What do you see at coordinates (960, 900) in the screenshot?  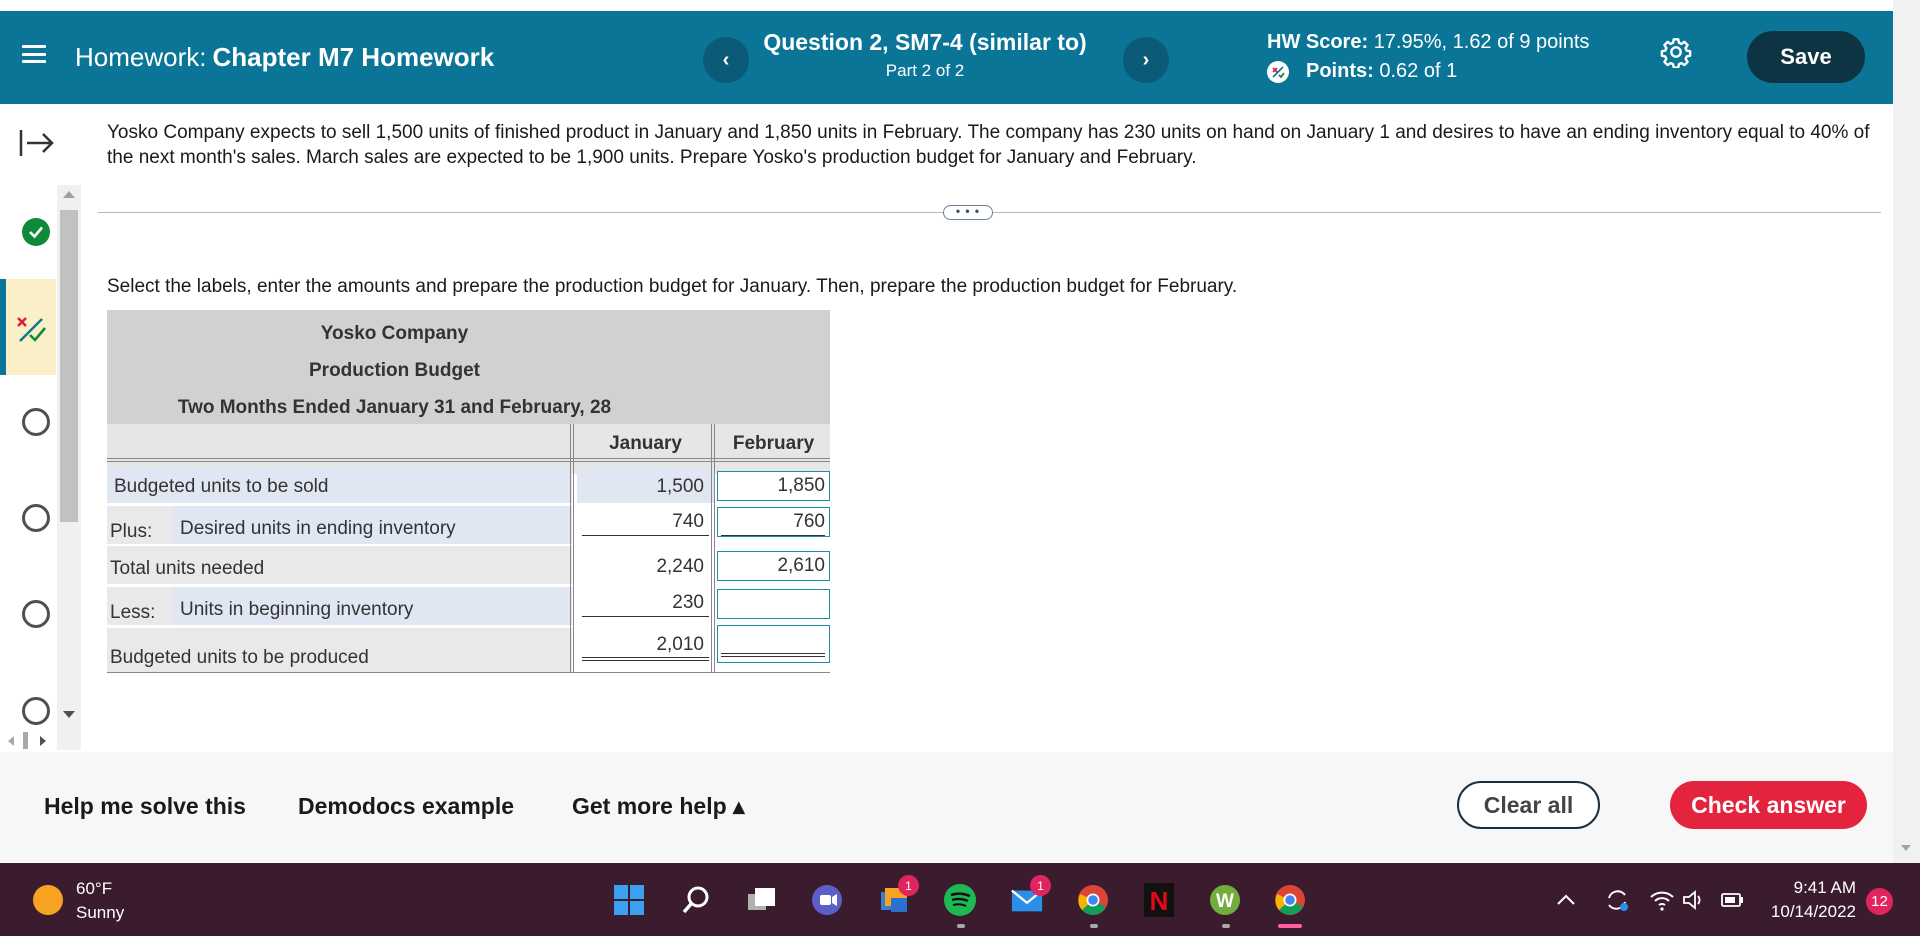 I see `spotify-icon` at bounding box center [960, 900].